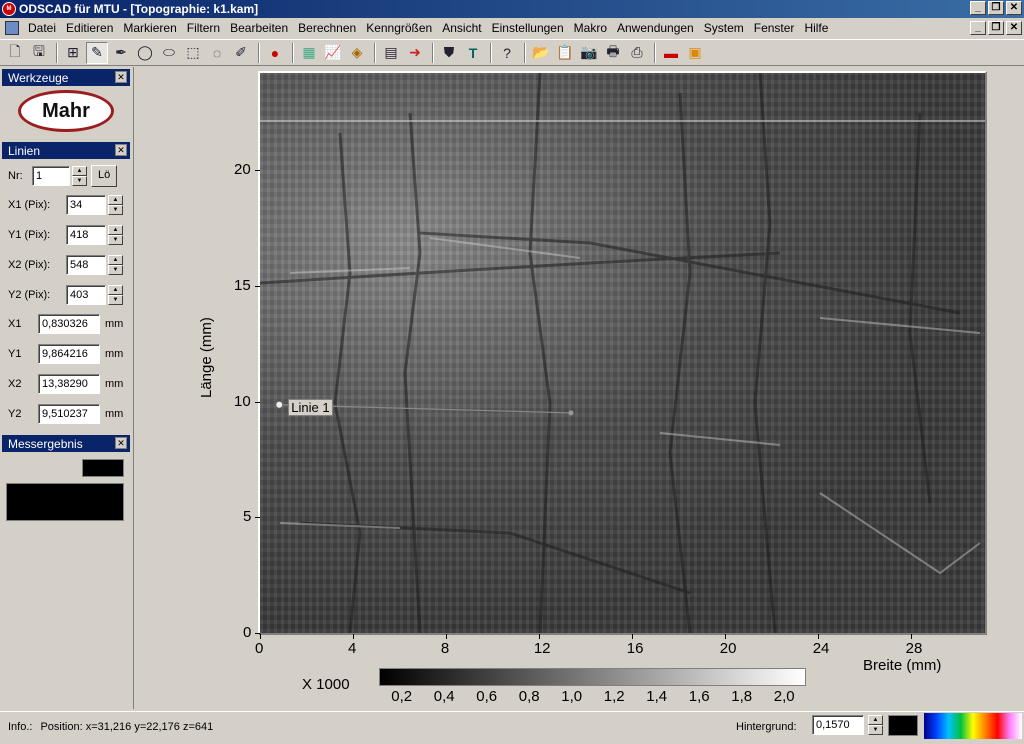  I want to click on menu-datei: Datei, so click(42, 28).